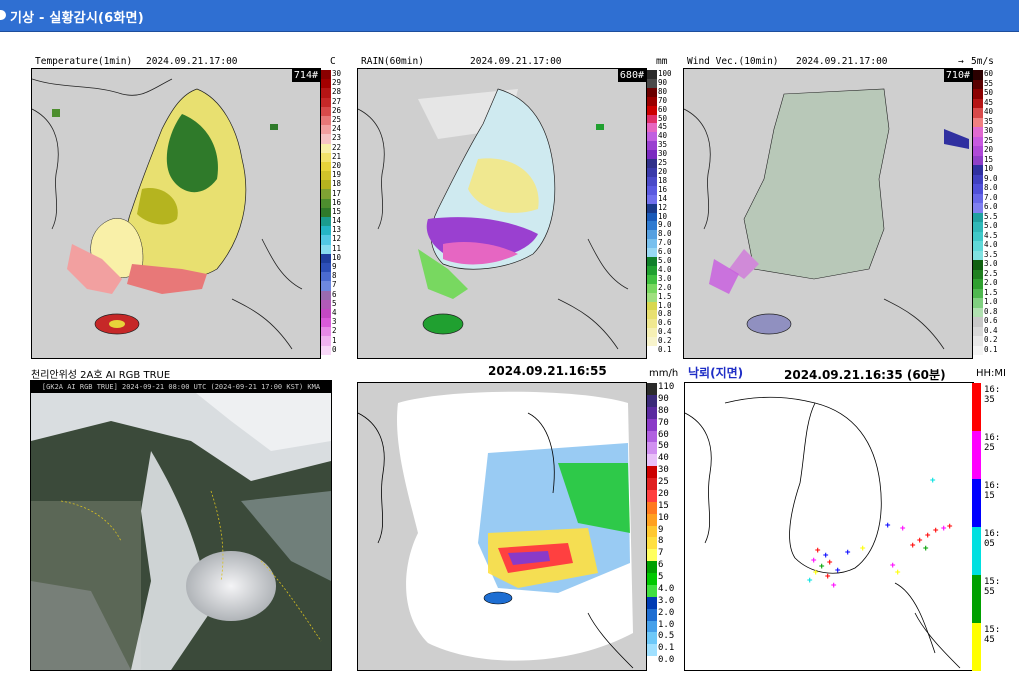 This screenshot has height=687, width=1019. I want to click on temperature-legend-label: 5, so click(334, 303).